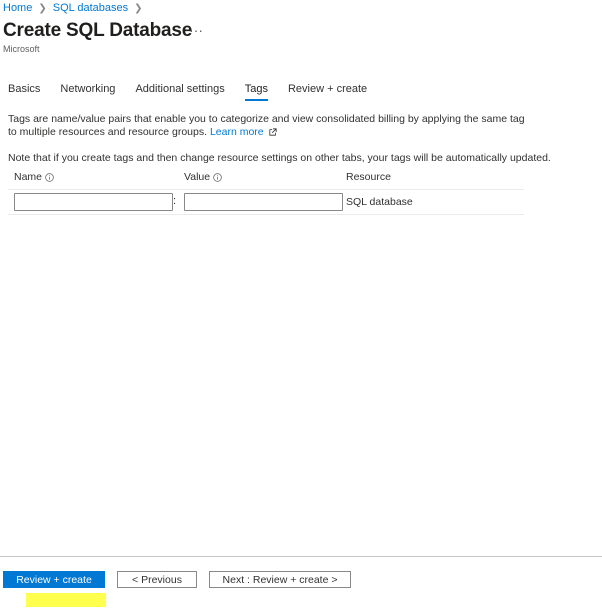  Describe the element at coordinates (368, 177) in the screenshot. I see `column-header-resource: Resource` at that location.